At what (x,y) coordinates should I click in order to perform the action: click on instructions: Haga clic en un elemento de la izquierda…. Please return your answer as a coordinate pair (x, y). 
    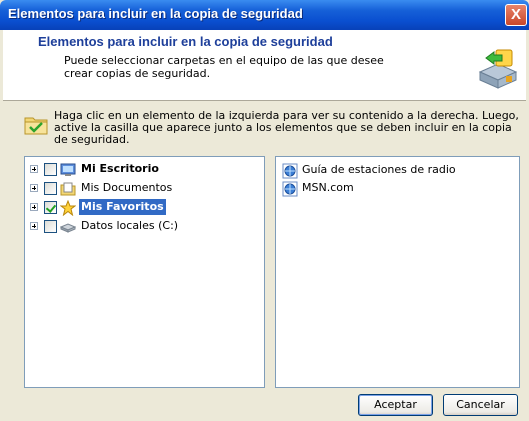
    Looking at the image, I should click on (271, 132).